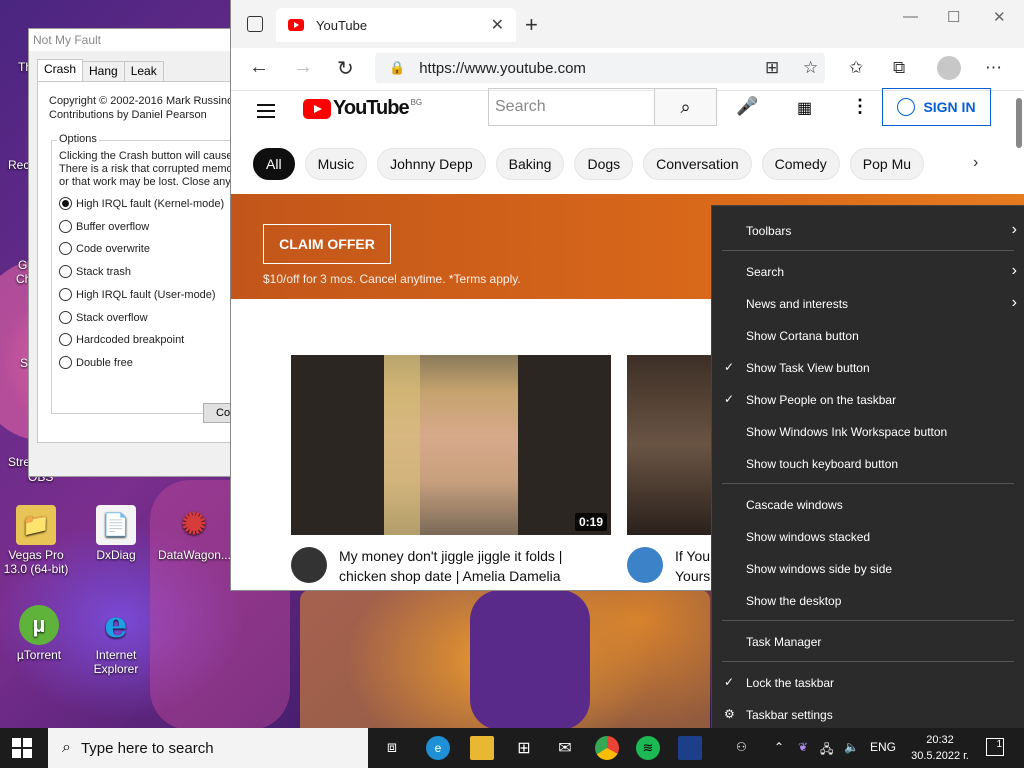  I want to click on radio-stack-overflow: Stack overflow, so click(103, 317).